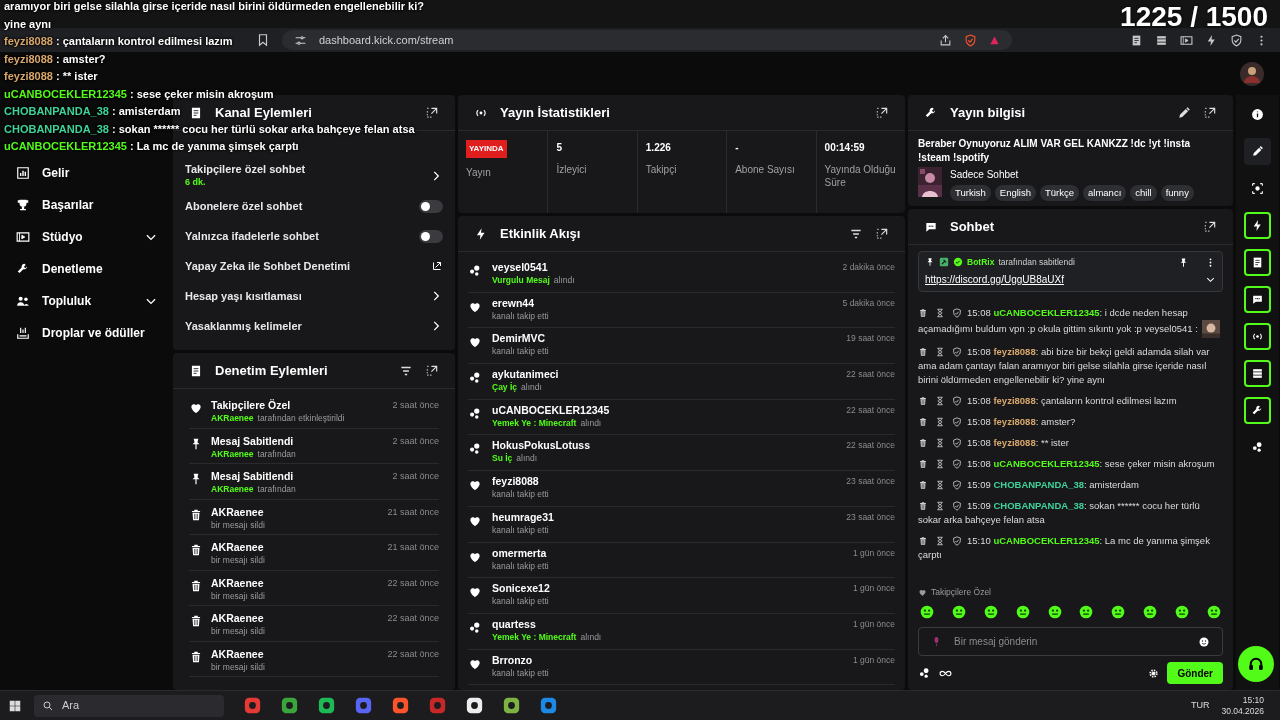 This screenshot has height=720, width=1280. What do you see at coordinates (1186, 40) in the screenshot?
I see `video-frame-icon` at bounding box center [1186, 40].